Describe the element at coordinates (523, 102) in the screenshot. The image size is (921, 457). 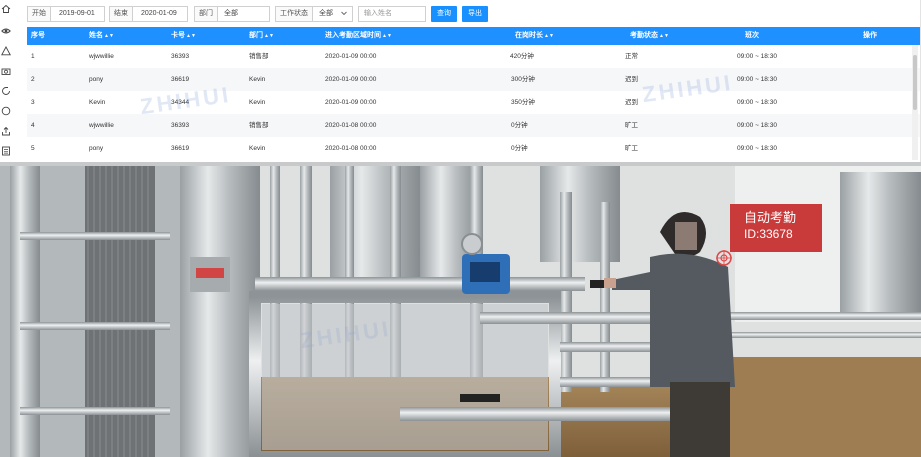
I see `cell-duration: 350分钟` at that location.